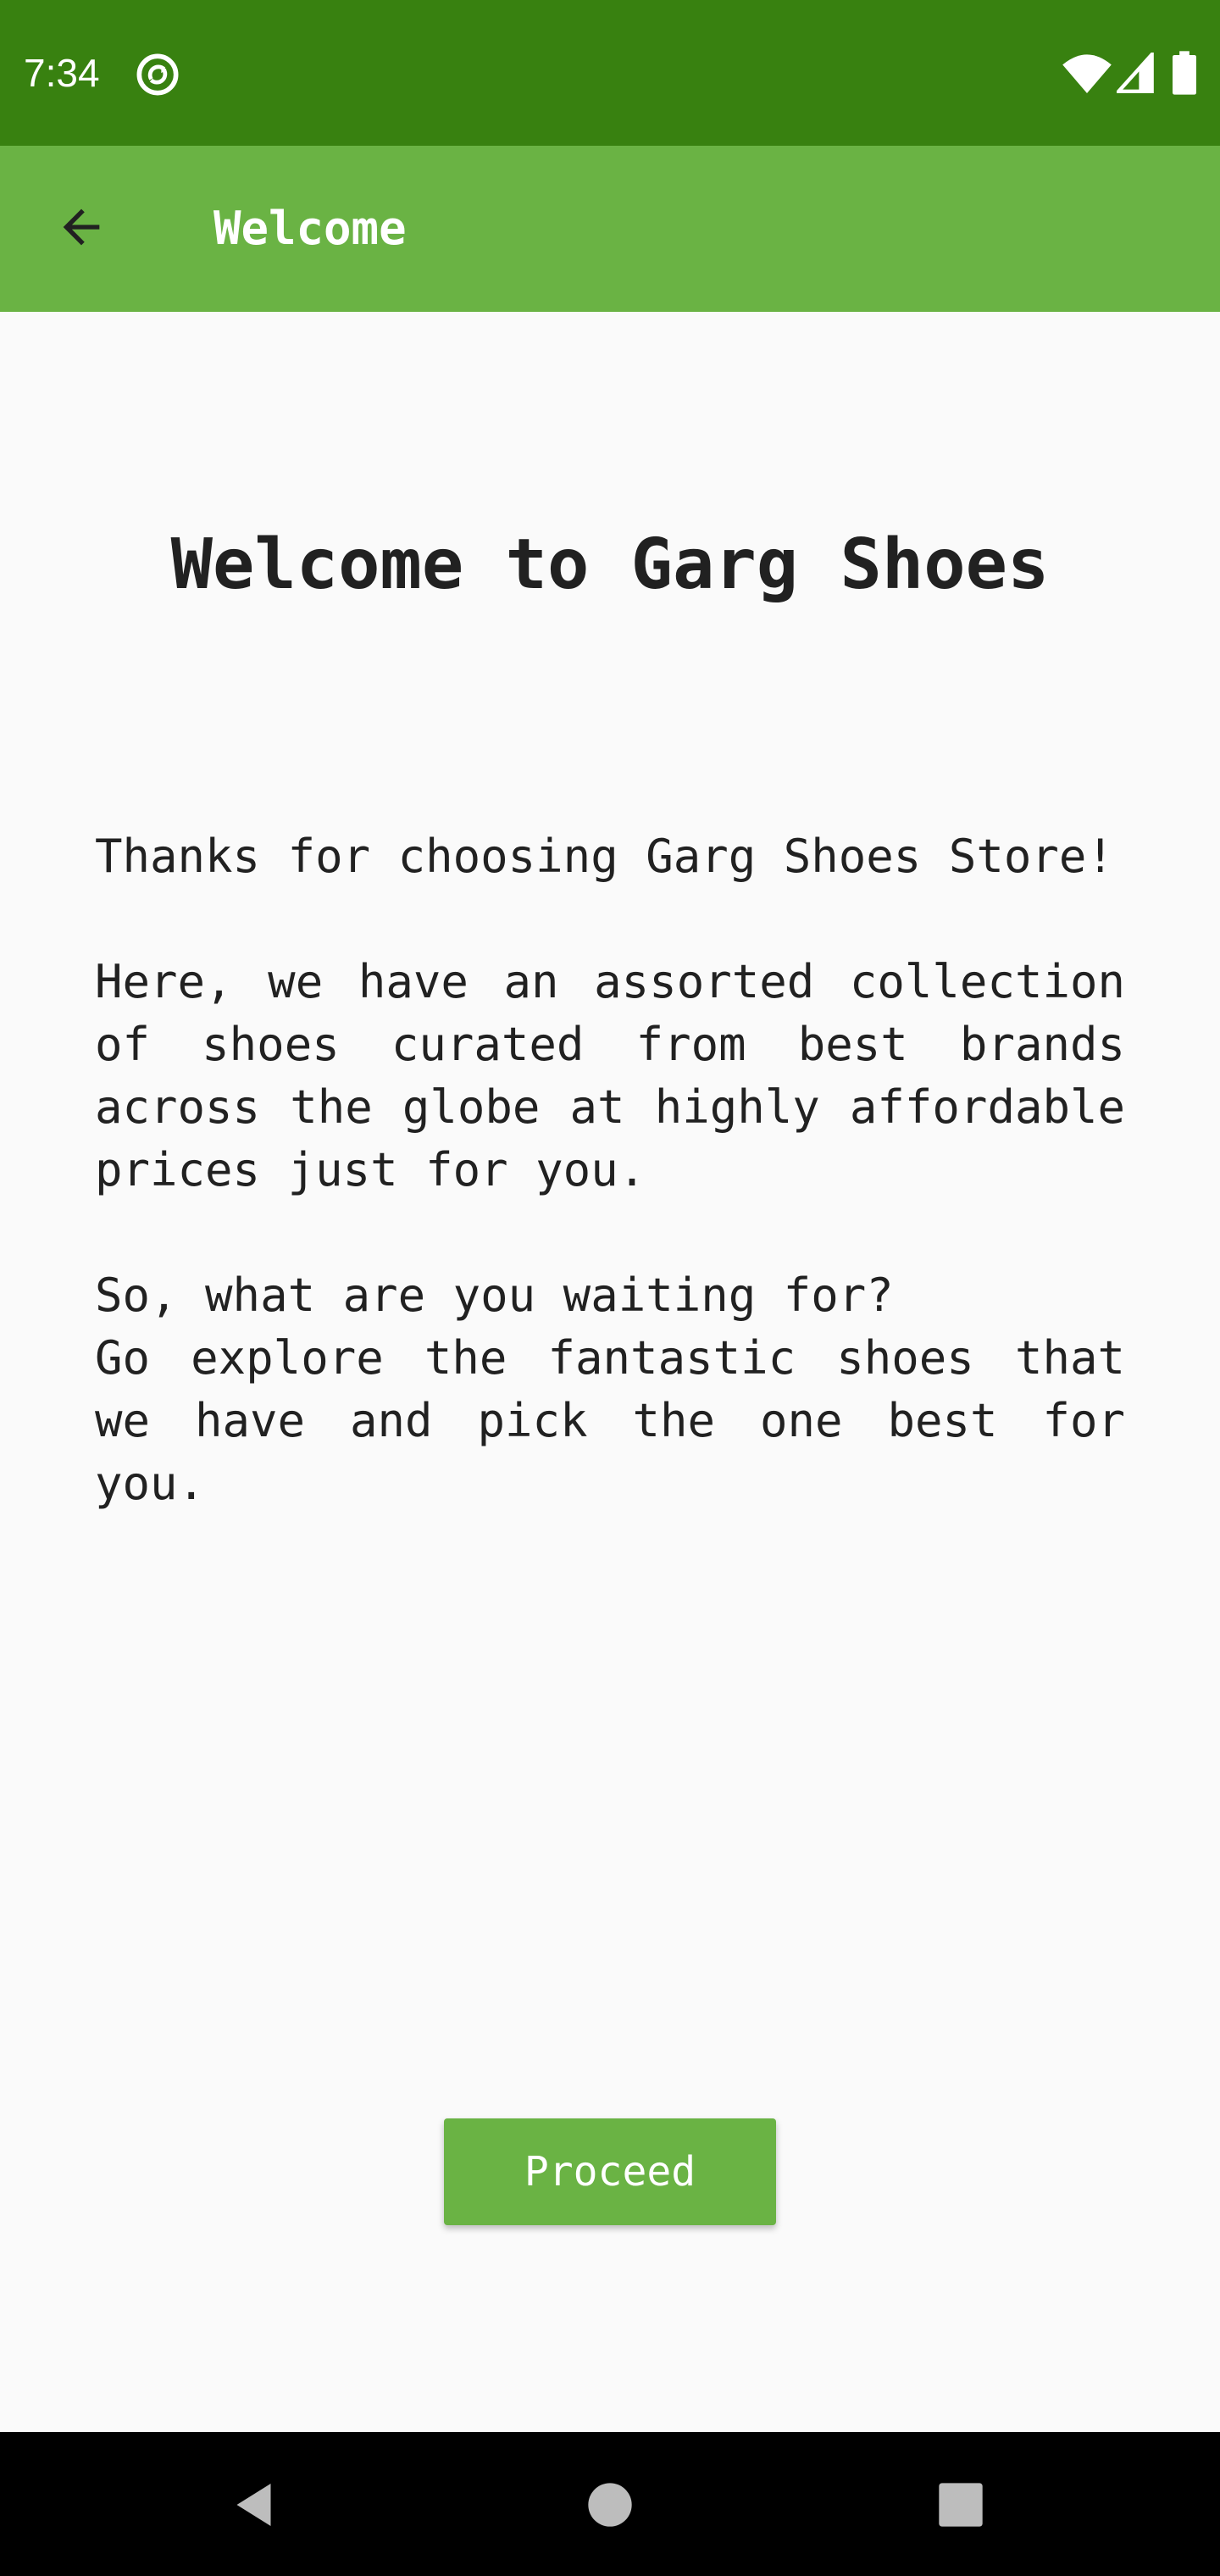 This screenshot has height=2576, width=1220. I want to click on wifi-icon, so click(1087, 73).